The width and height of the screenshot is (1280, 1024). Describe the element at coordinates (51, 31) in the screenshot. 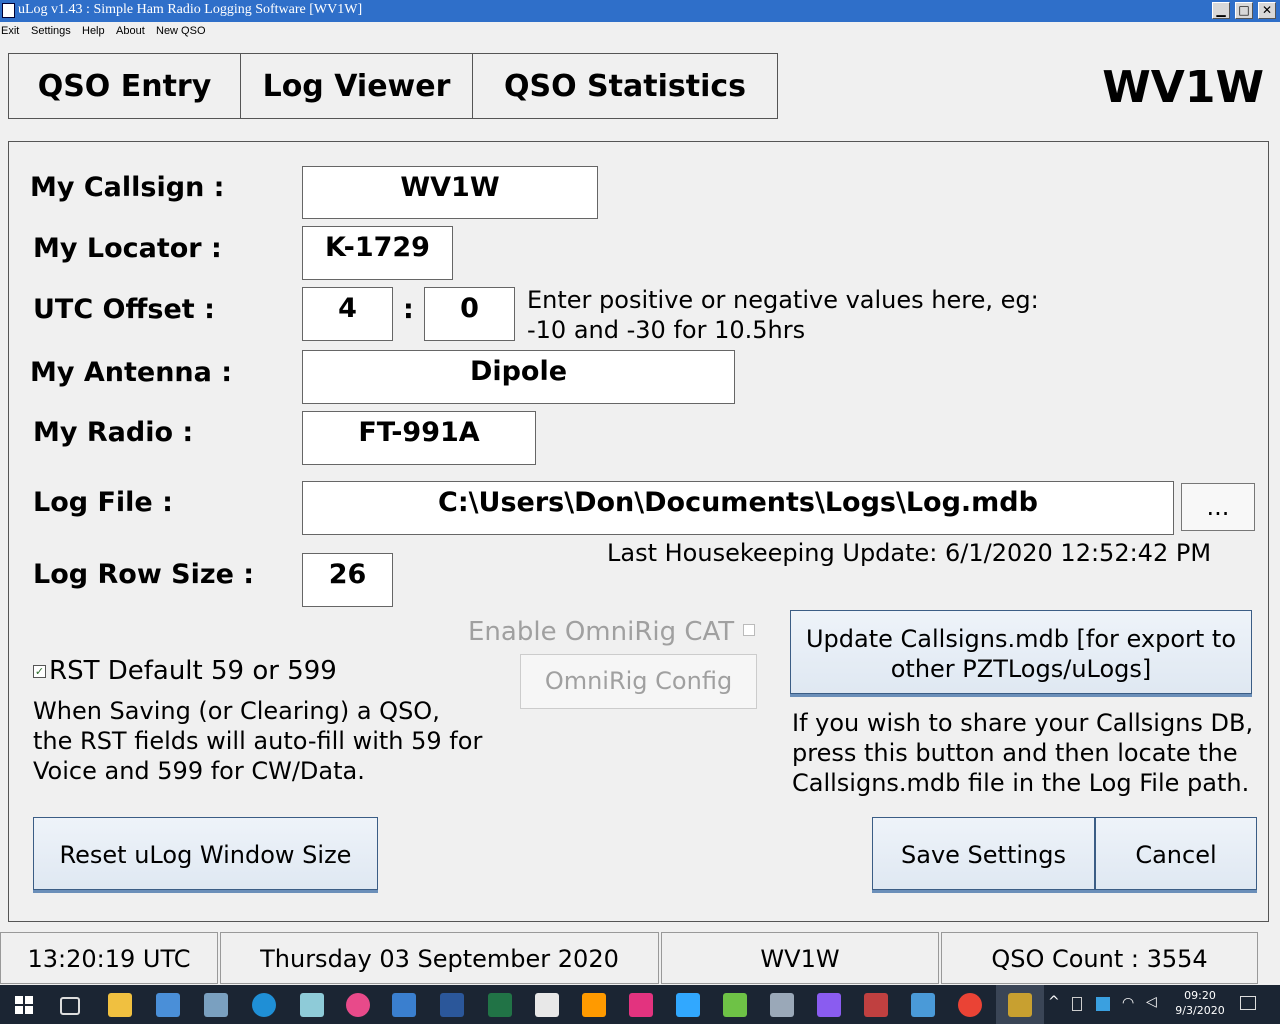

I see `menu-settings: Settings` at that location.